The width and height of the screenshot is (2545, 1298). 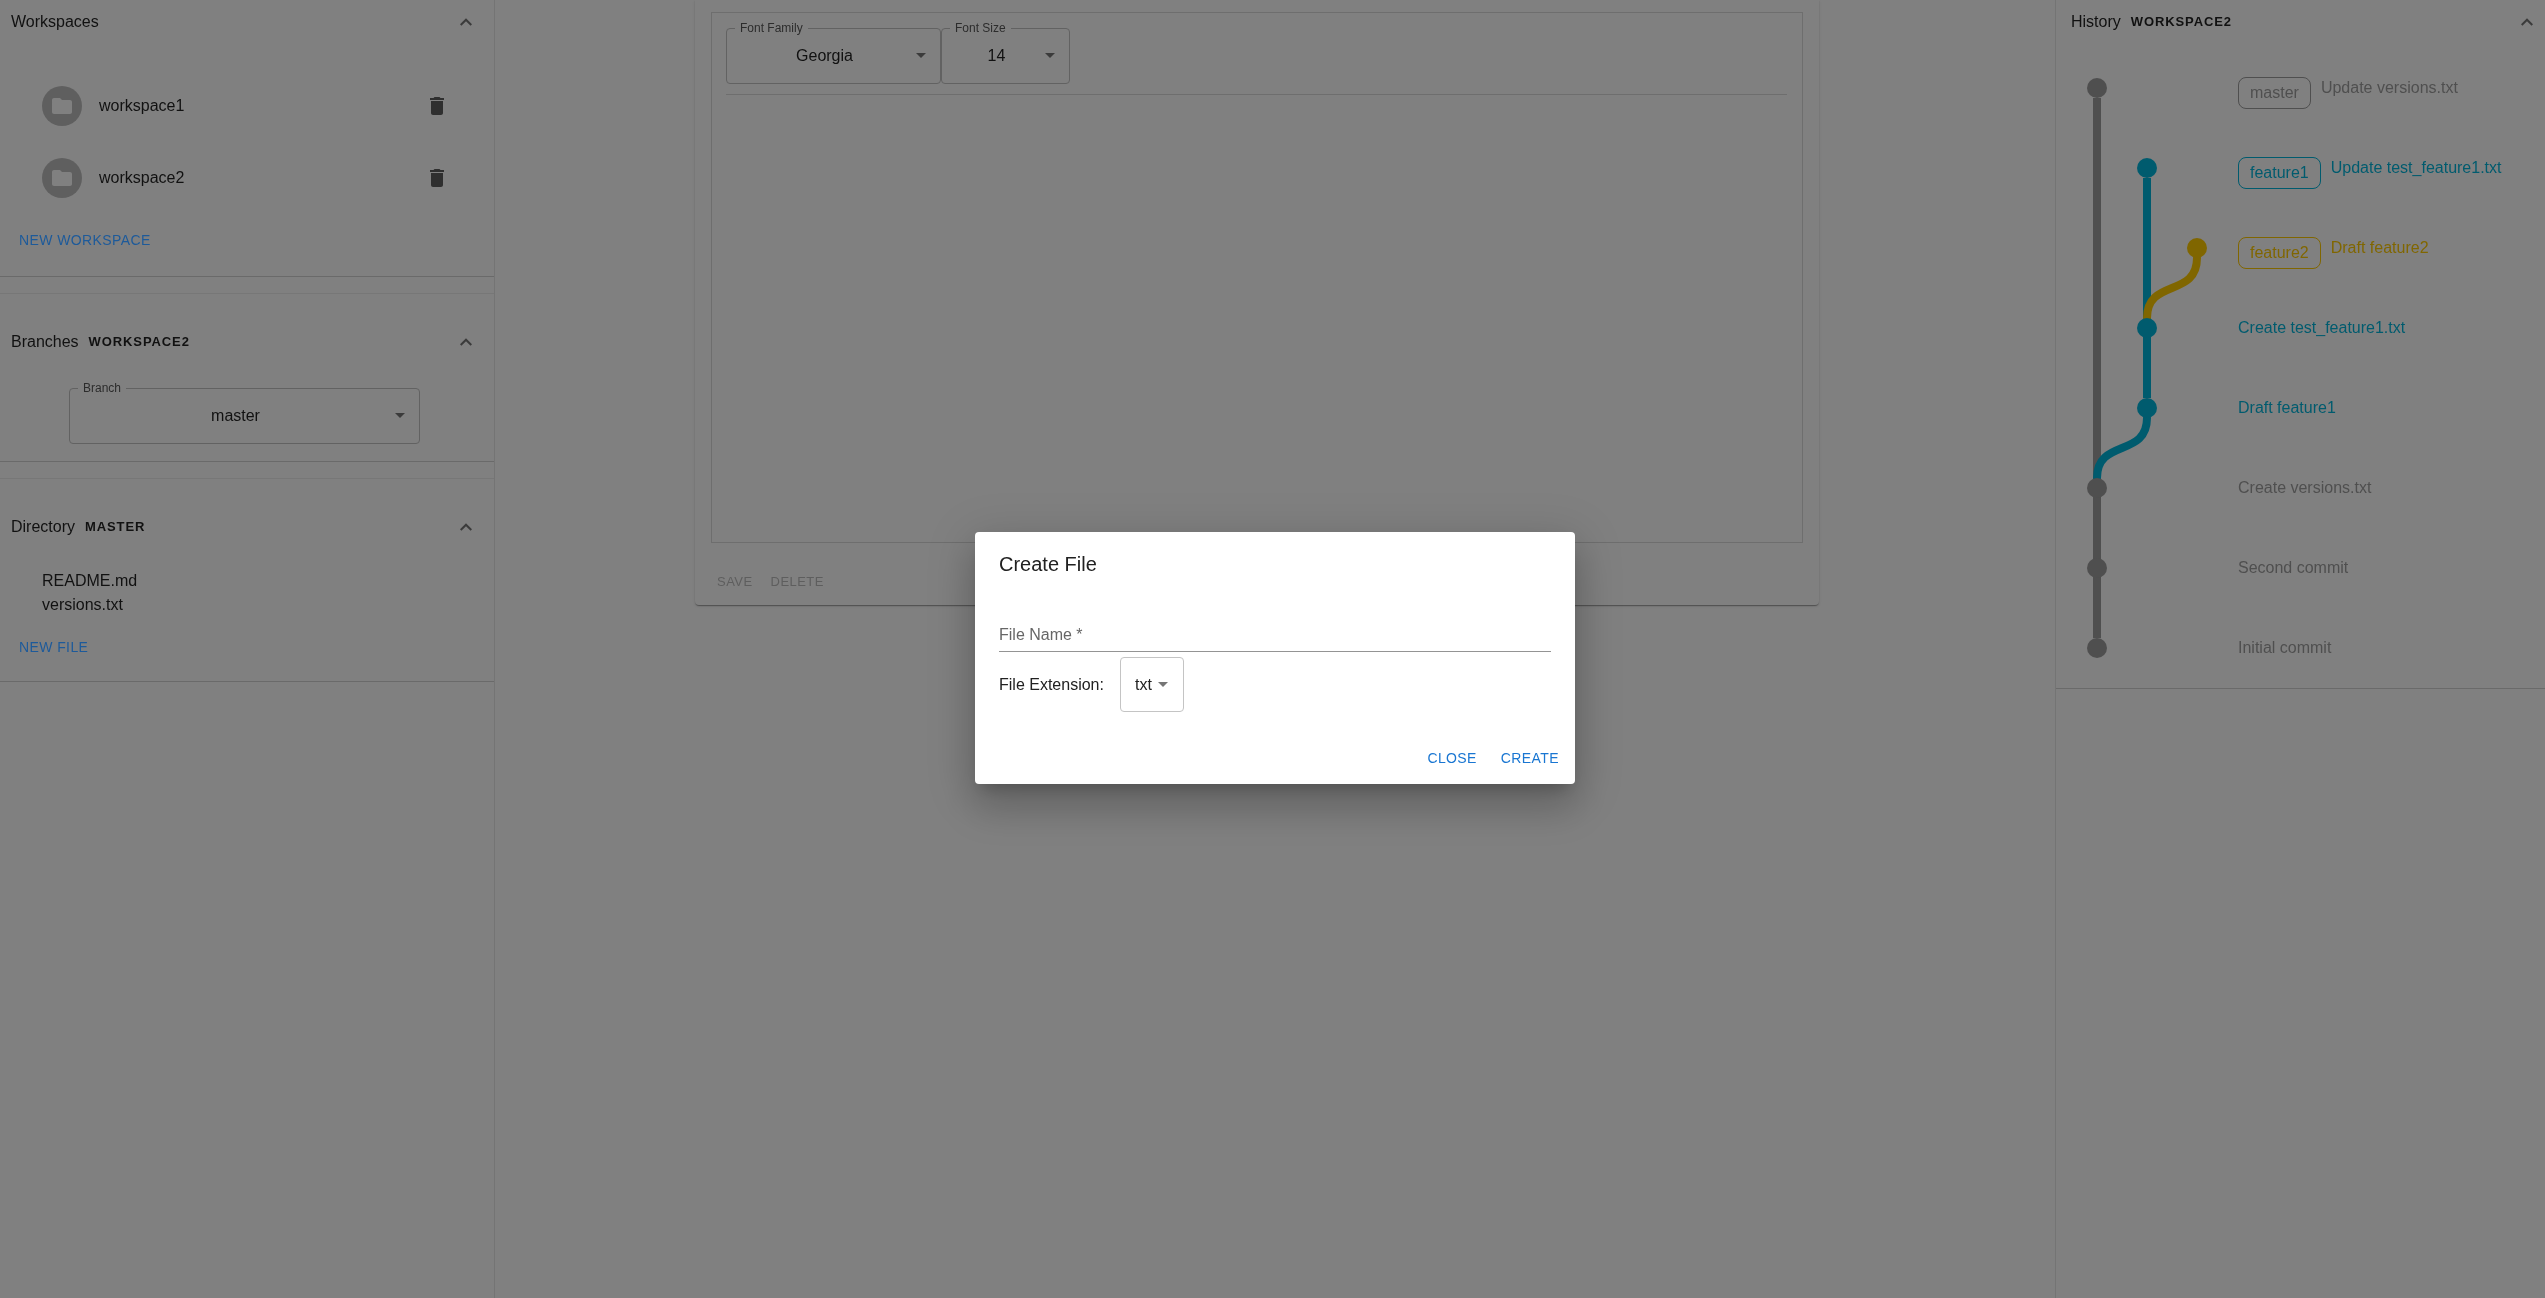 I want to click on file-extension-label: File Extension:, so click(x=1051, y=684).